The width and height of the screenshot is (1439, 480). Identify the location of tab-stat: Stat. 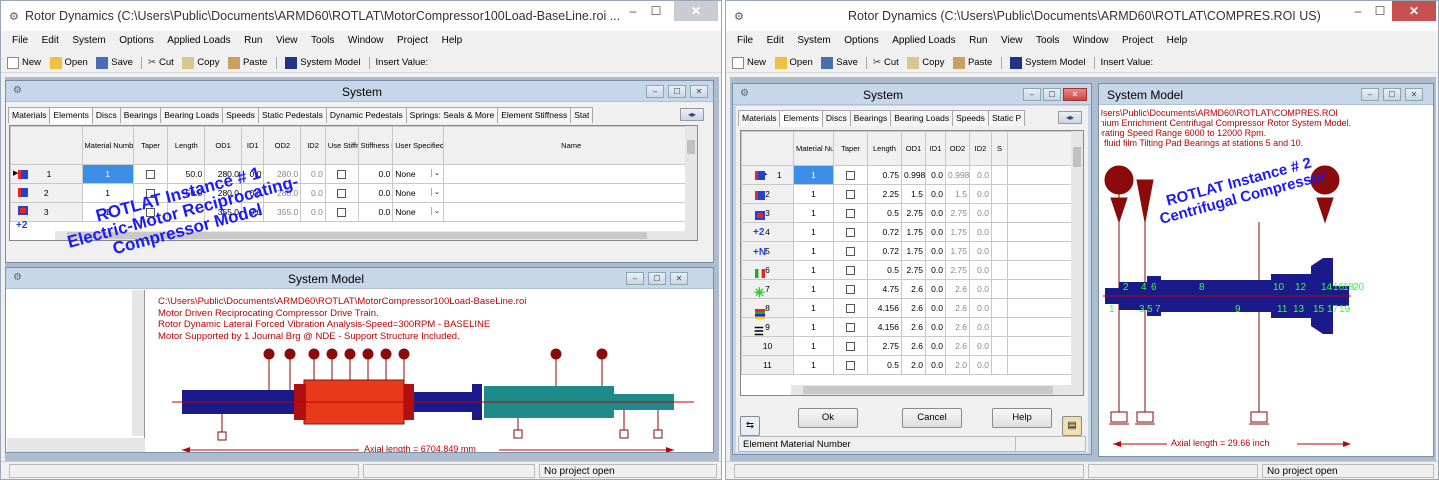
(582, 115).